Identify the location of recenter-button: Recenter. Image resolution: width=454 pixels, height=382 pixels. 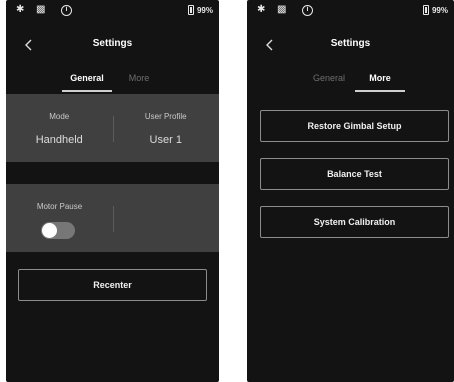
(112, 285).